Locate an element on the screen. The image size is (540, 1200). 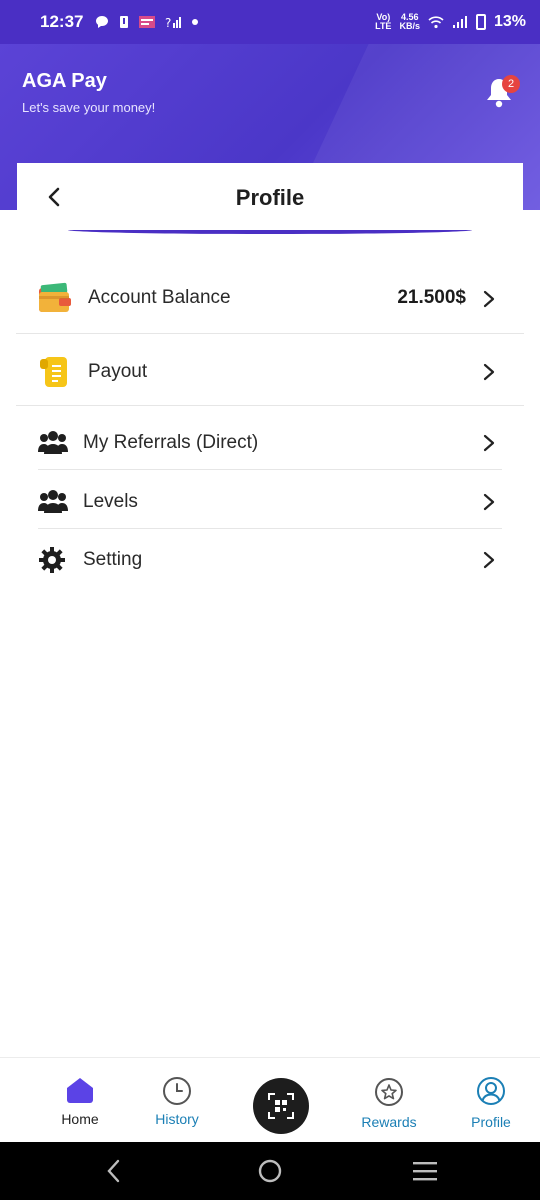
rewards-star-icon is located at coordinates (389, 1092).